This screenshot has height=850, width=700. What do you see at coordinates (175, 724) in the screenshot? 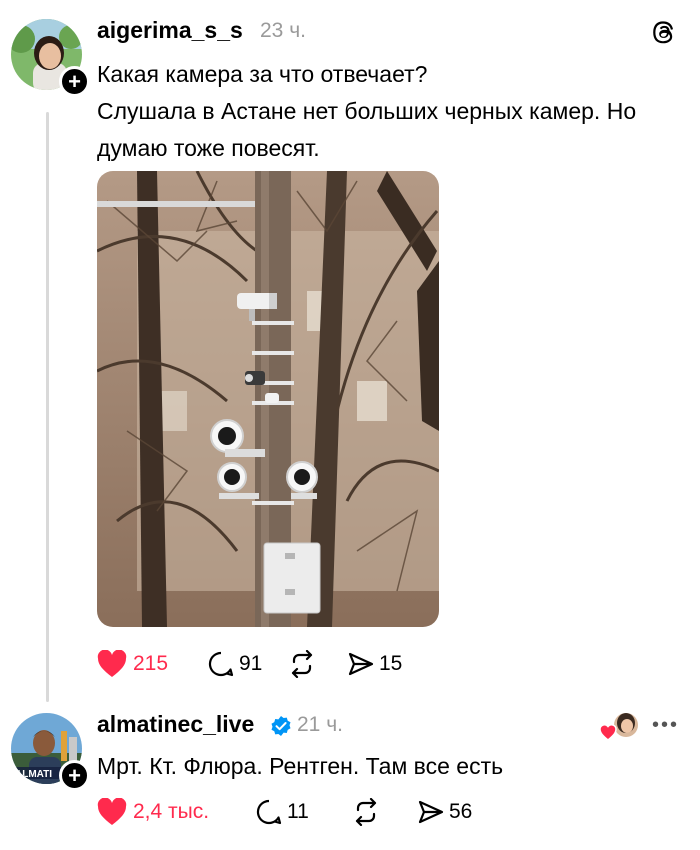
I see `reply-author-username: almatinec_live` at bounding box center [175, 724].